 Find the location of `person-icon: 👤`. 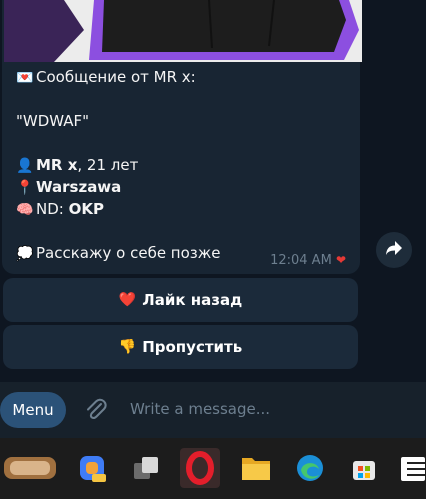

person-icon: 👤 is located at coordinates (25, 166).